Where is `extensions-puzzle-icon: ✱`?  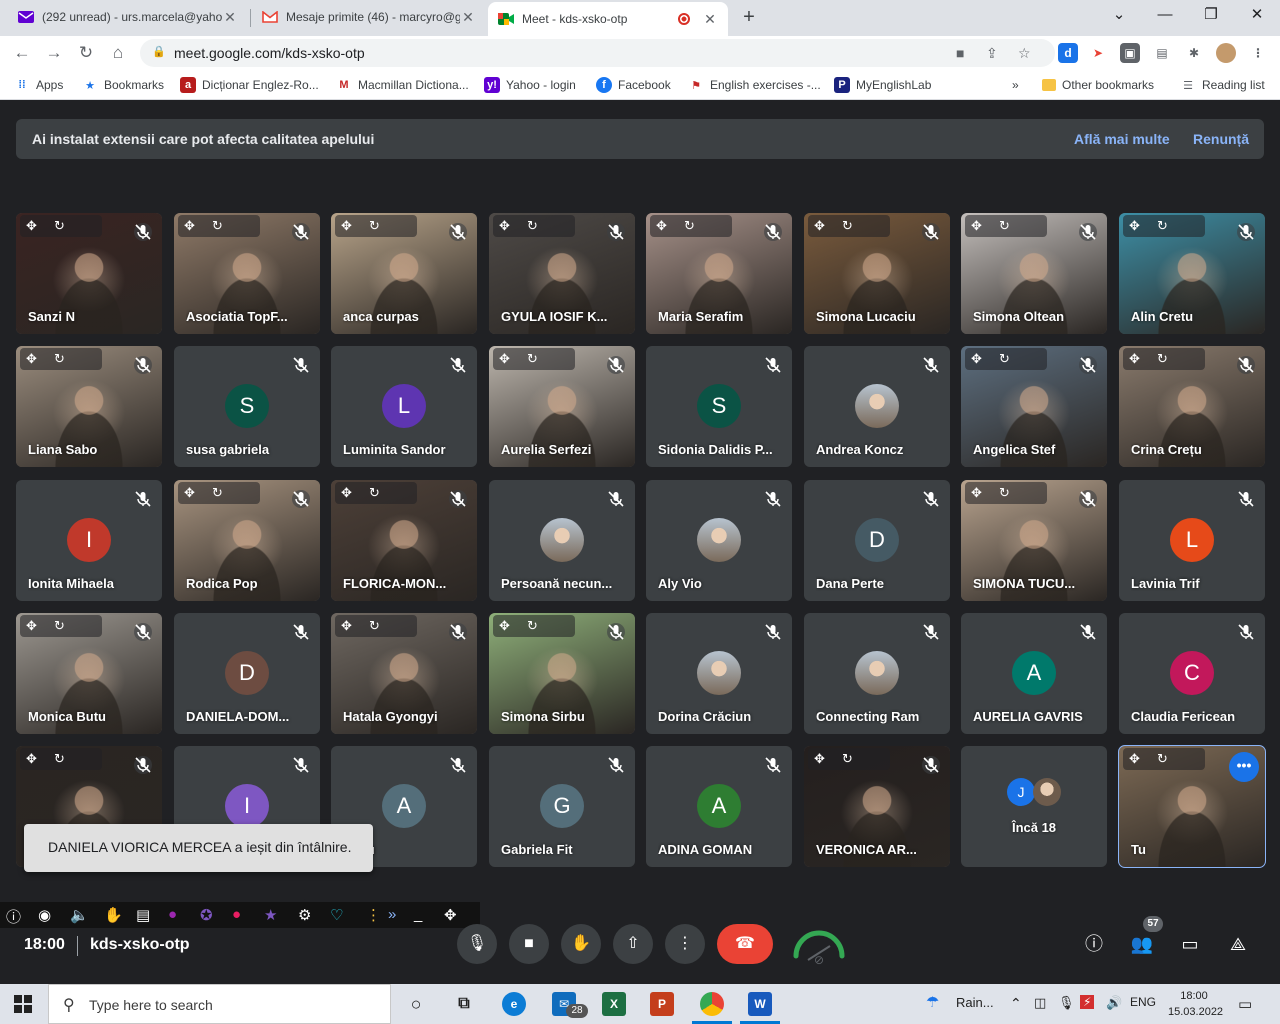
extensions-puzzle-icon: ✱ is located at coordinates (1194, 53).